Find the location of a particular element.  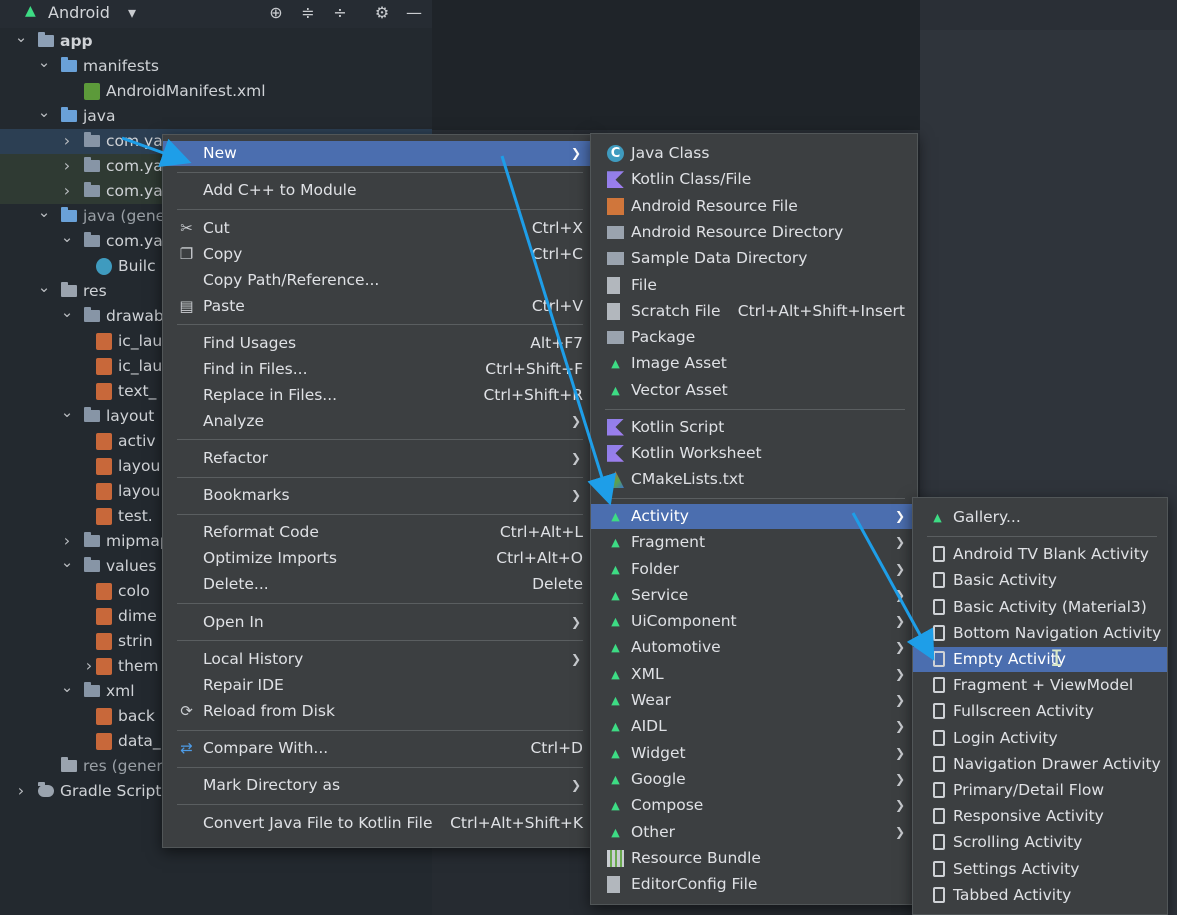

collapse-all-icon: ÷ is located at coordinates (340, 13).